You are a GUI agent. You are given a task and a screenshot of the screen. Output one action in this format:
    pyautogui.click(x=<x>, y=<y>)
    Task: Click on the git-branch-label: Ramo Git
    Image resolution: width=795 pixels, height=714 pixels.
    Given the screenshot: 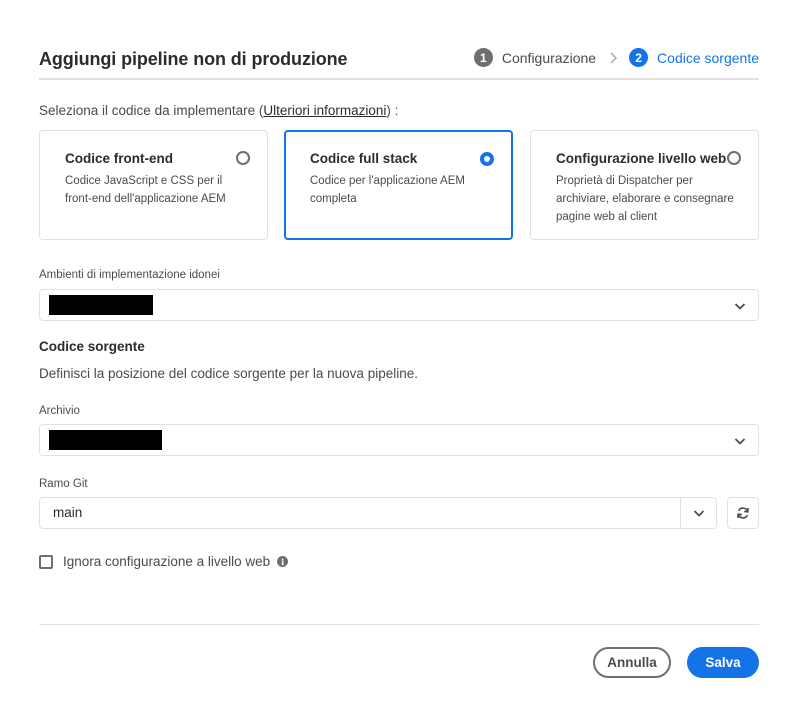 What is the action you would take?
    pyautogui.click(x=63, y=484)
    